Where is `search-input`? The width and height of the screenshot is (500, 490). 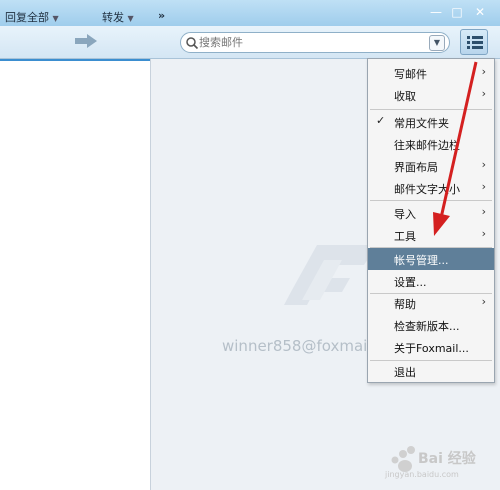 search-input is located at coordinates (309, 42).